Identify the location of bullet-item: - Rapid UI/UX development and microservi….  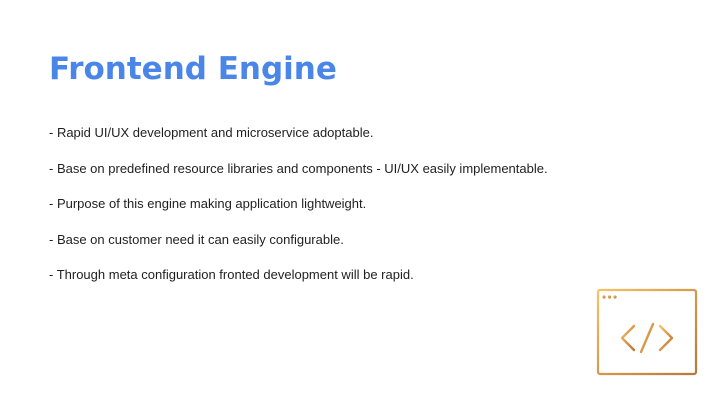
(211, 132).